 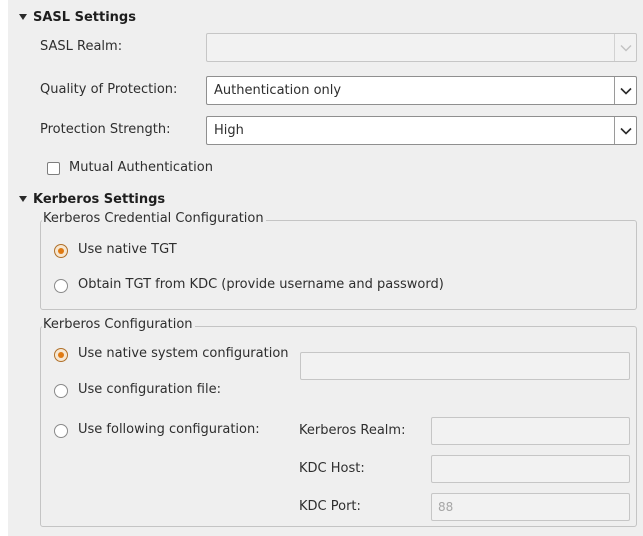 What do you see at coordinates (84, 17) in the screenshot?
I see `sasl-settings-title: SASL Settings` at bounding box center [84, 17].